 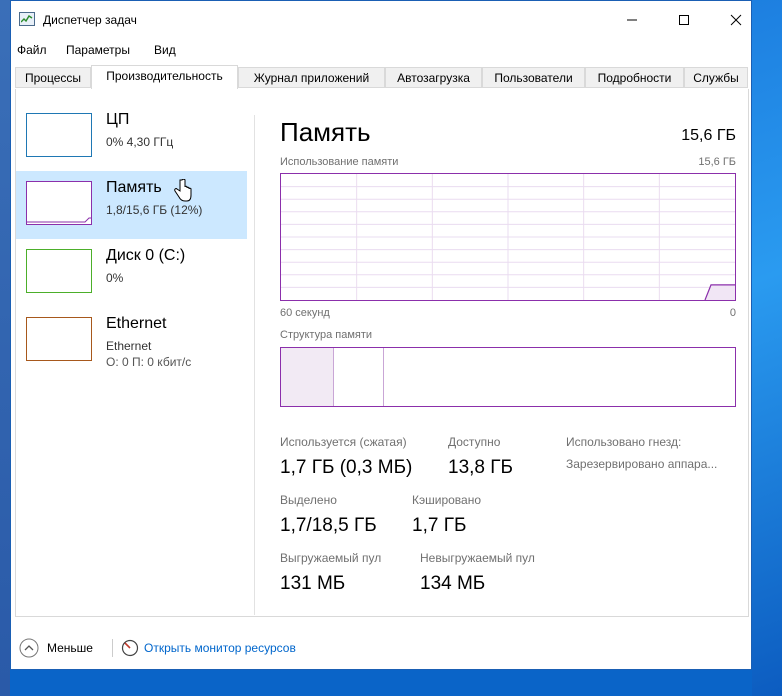 I want to click on task-manager-icon, so click(x=27, y=19).